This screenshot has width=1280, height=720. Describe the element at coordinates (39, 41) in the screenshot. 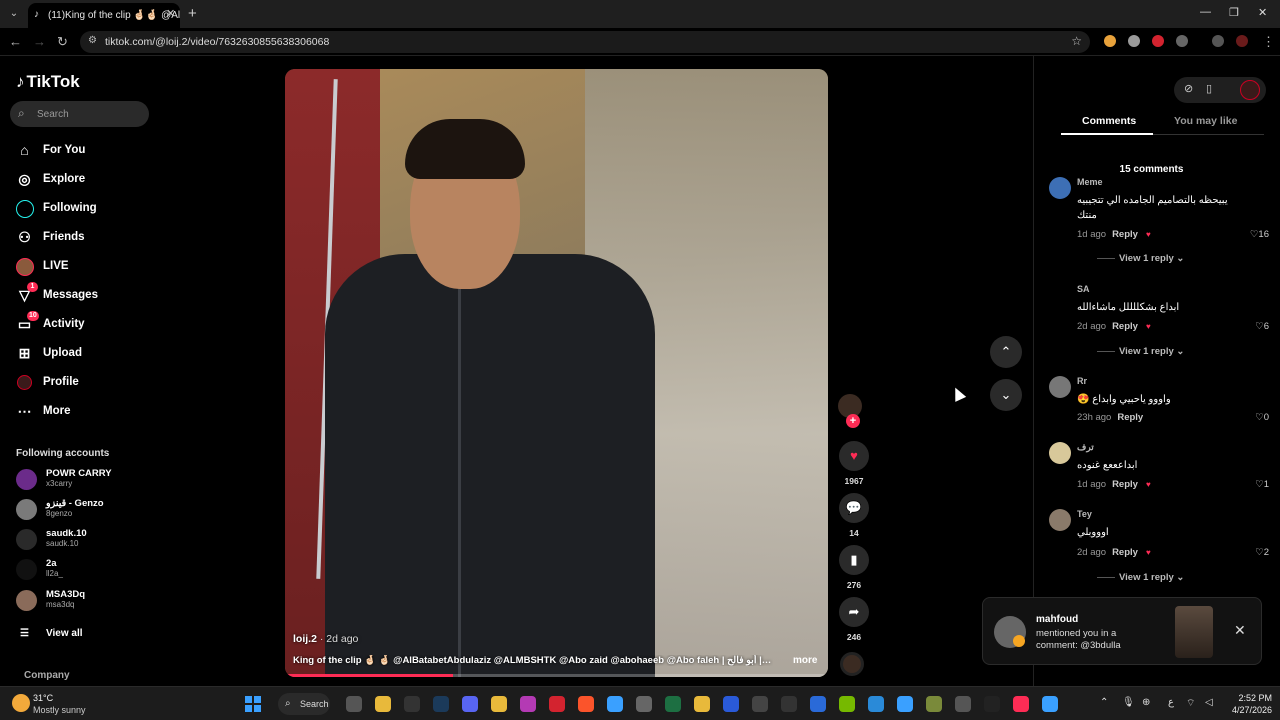

I see `forward-icon: →` at that location.